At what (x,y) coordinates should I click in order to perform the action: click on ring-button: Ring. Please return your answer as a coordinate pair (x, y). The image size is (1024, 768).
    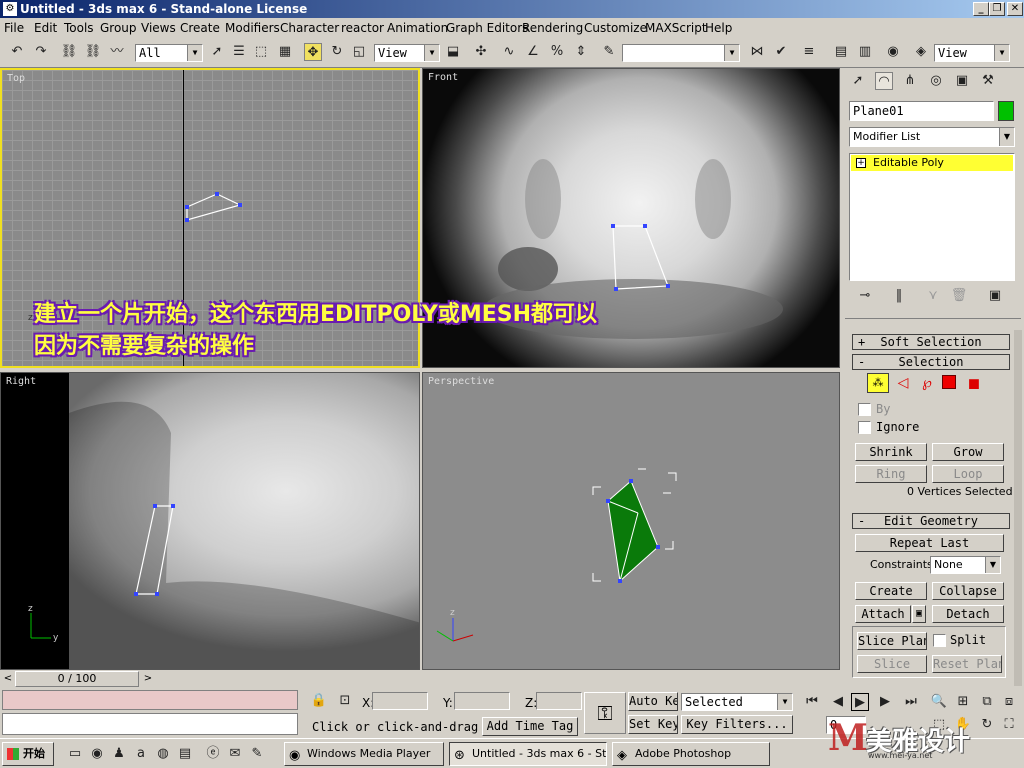
    Looking at the image, I should click on (891, 474).